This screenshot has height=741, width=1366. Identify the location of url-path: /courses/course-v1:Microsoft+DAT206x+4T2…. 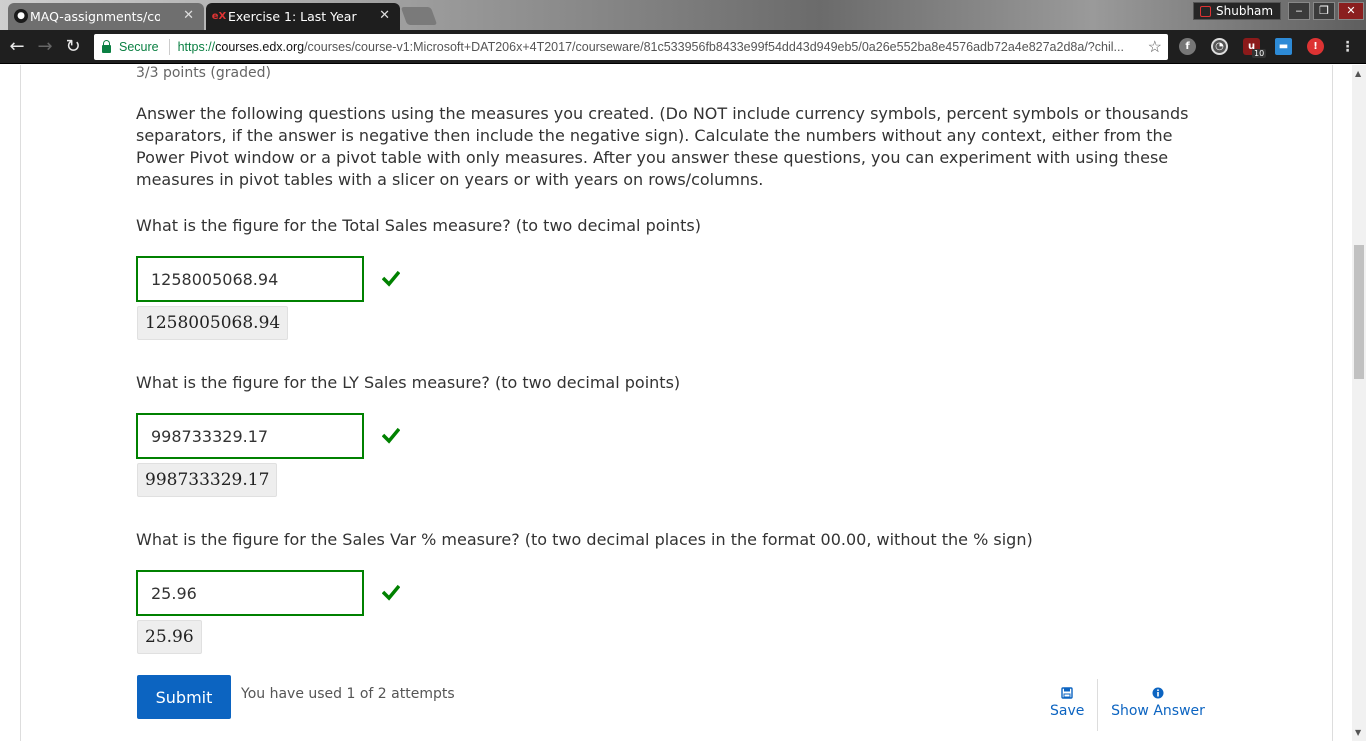
(714, 47).